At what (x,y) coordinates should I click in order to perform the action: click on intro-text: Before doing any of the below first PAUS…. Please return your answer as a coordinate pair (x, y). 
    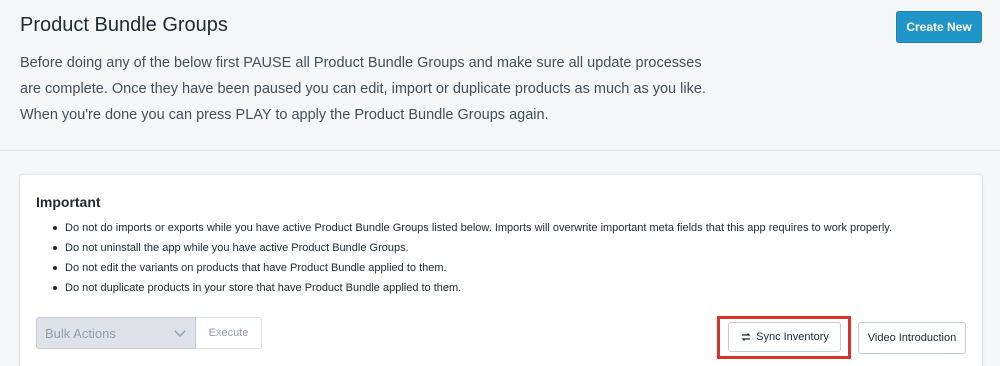
    Looking at the image, I should click on (363, 89).